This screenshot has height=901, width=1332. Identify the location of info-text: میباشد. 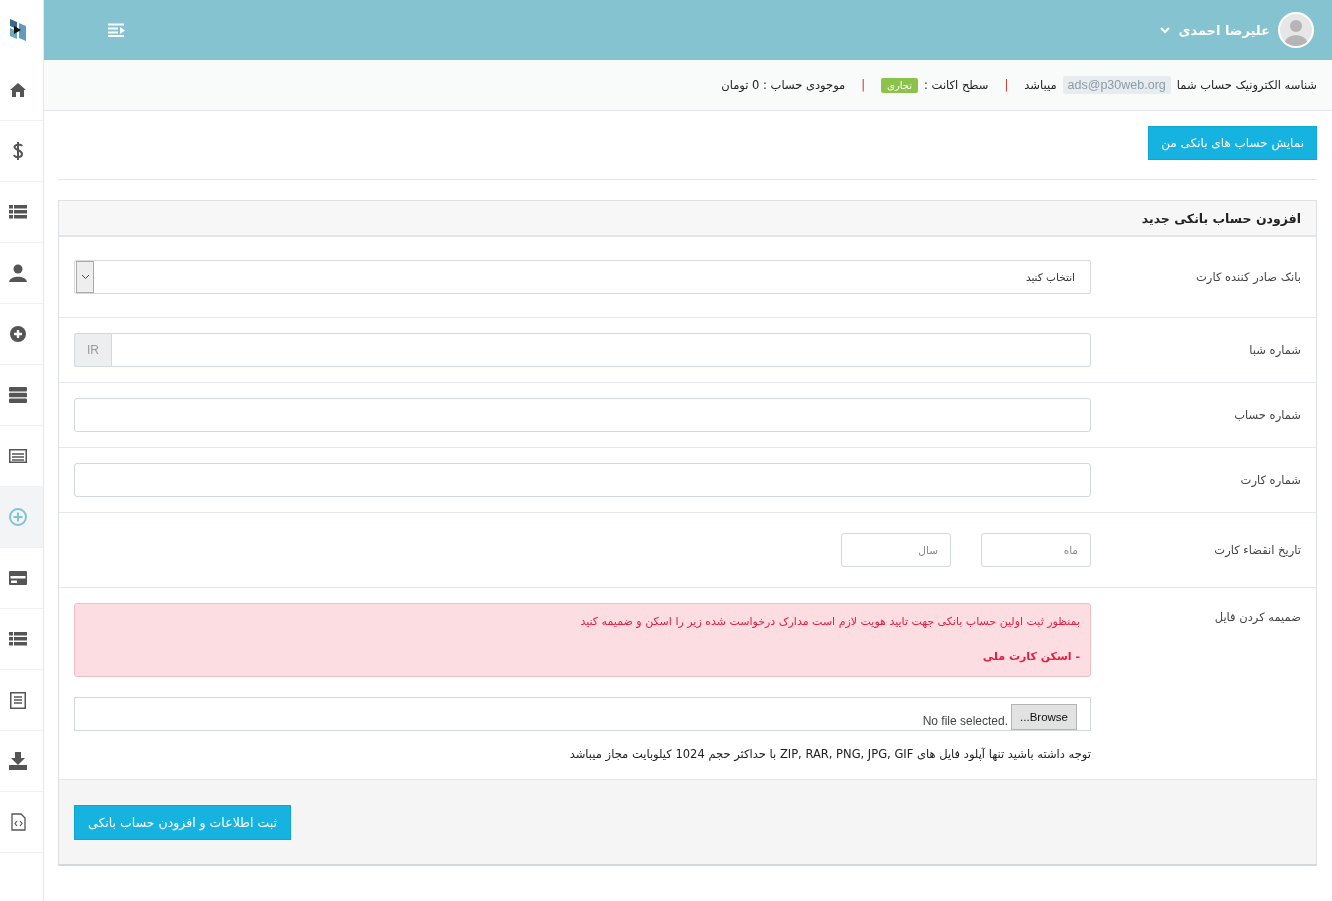
(1040, 85).